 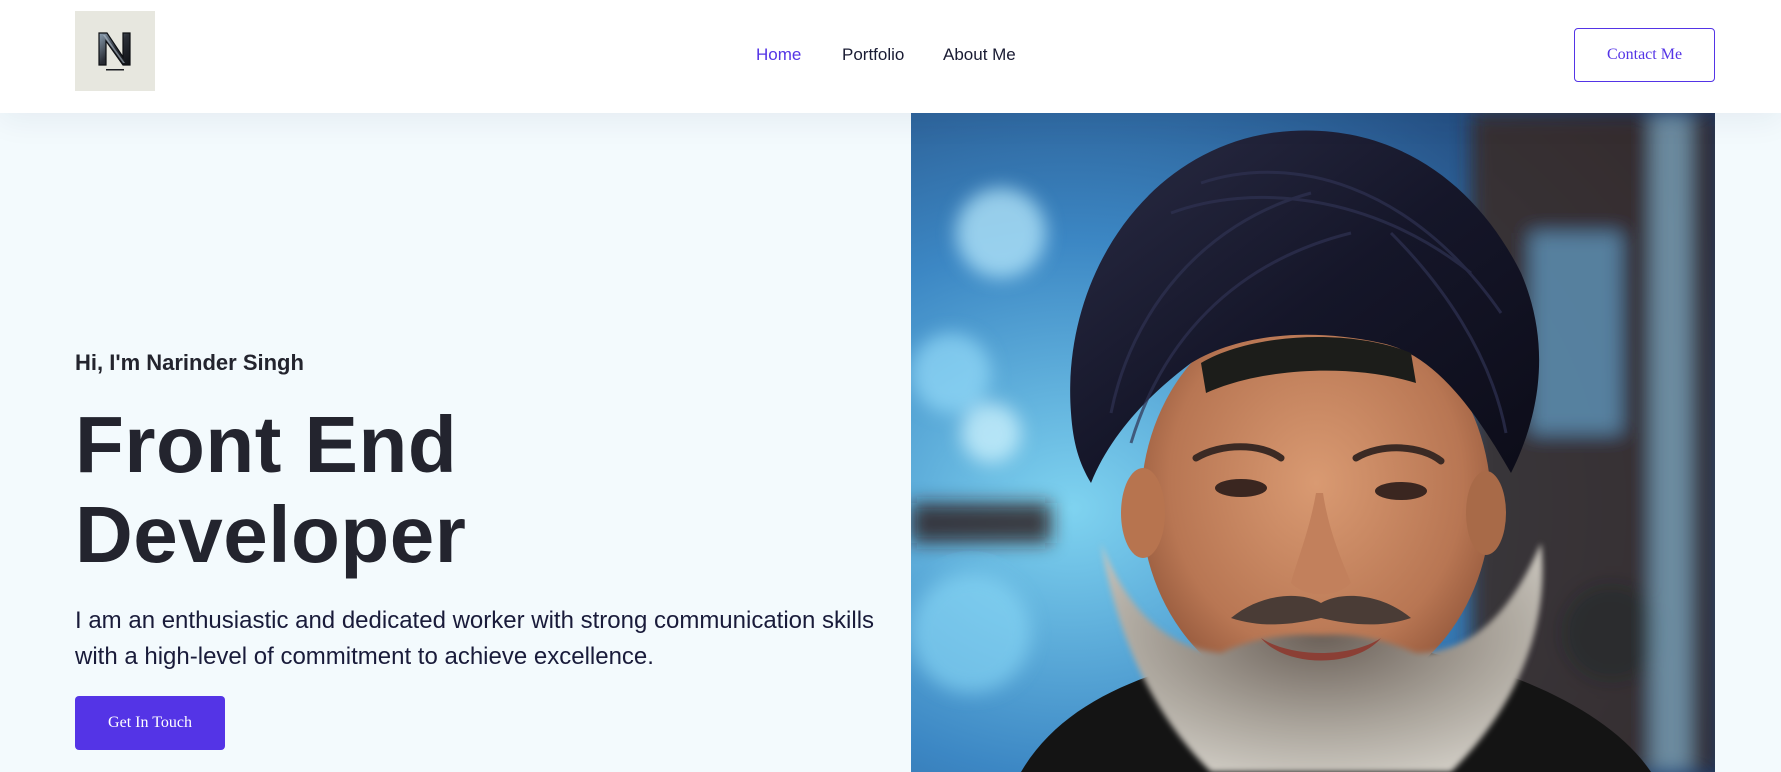 I want to click on contact-me-button: Contact Me, so click(x=1644, y=55).